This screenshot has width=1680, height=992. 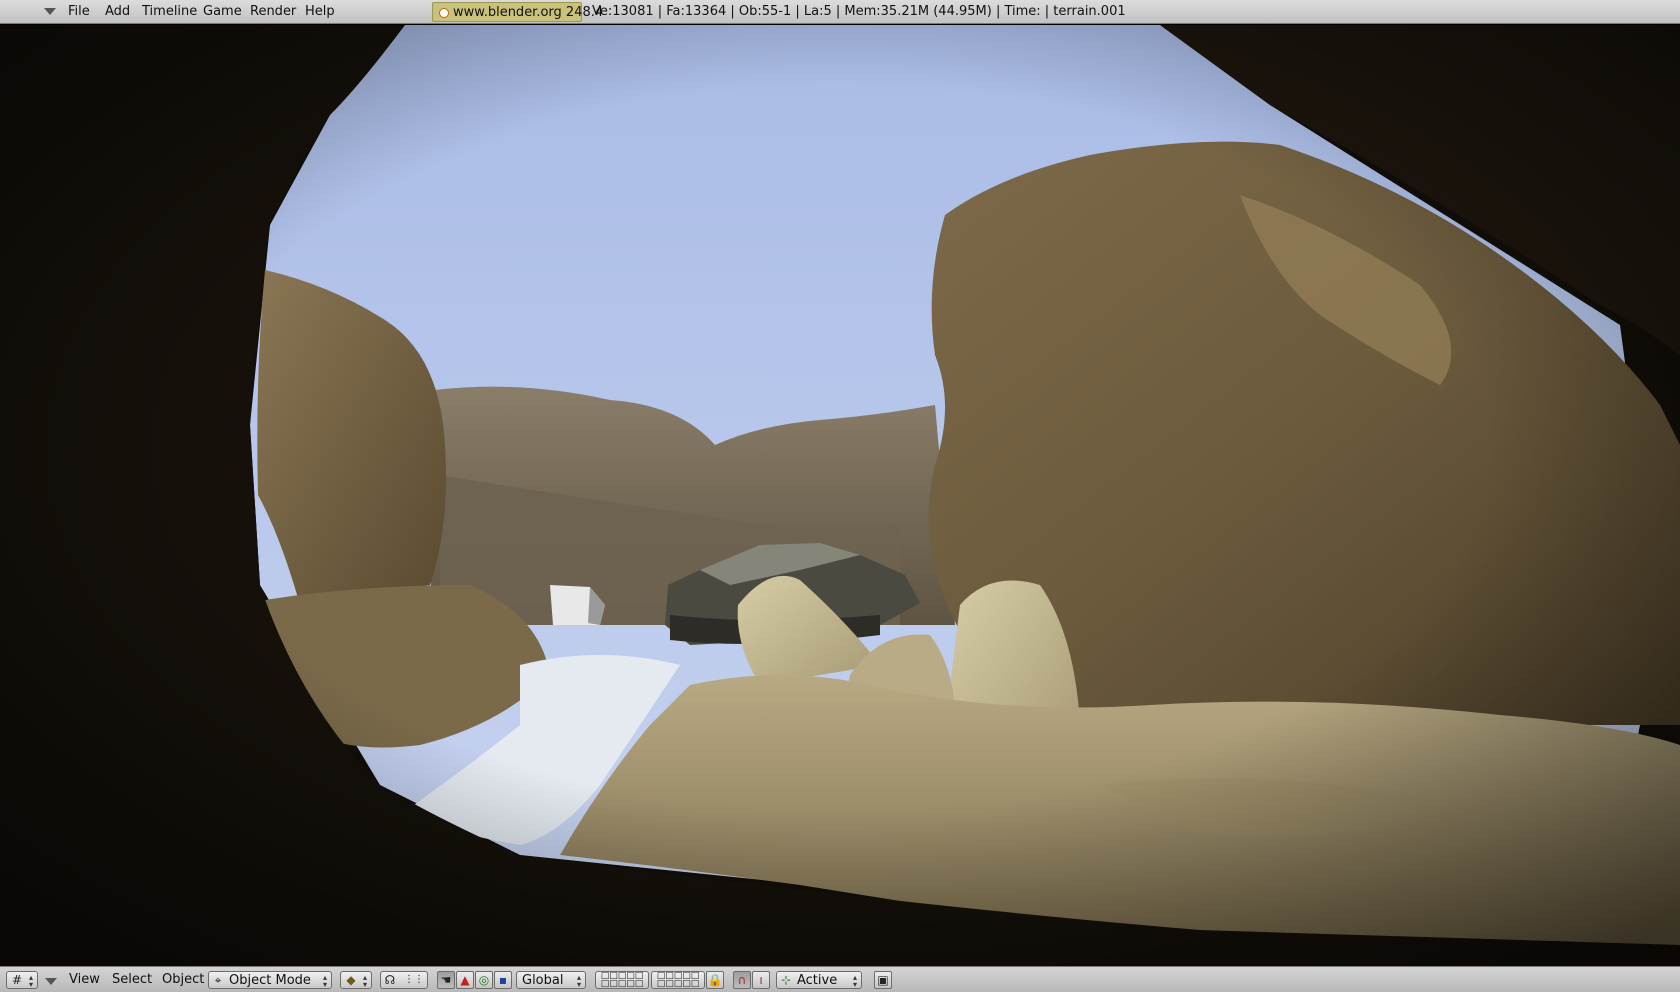 I want to click on blender-version-label: www.blender.org 248.4, so click(x=528, y=12).